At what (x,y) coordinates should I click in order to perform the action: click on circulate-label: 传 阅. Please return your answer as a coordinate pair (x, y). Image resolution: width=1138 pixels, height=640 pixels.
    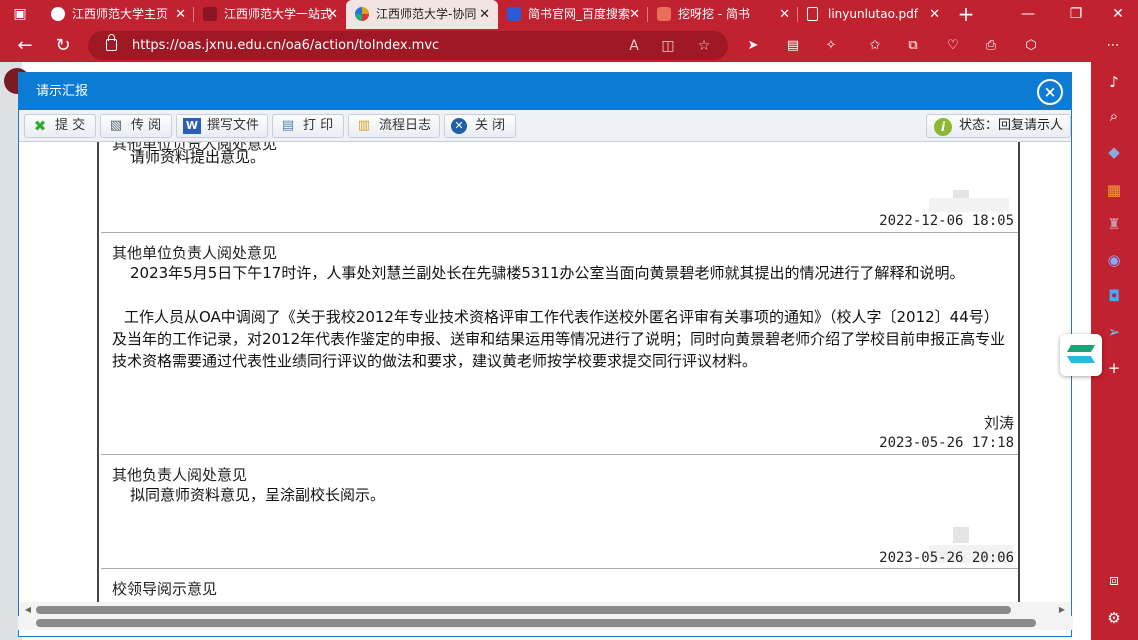
    Looking at the image, I should click on (146, 125).